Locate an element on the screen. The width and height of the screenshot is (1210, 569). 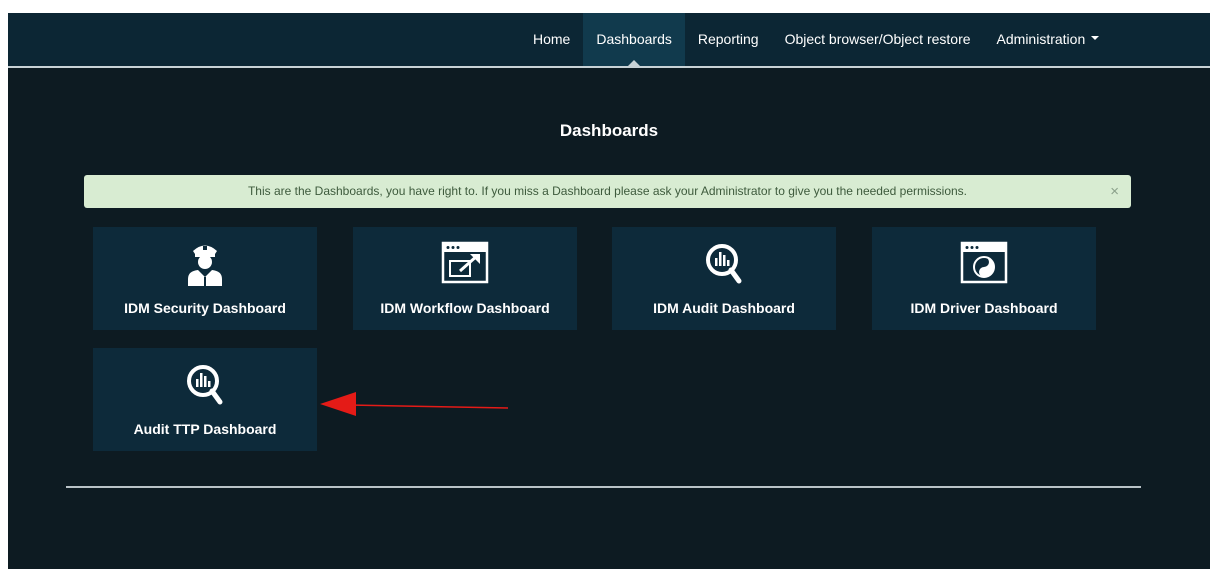
tile-label: IDM Security Dashboard is located at coordinates (205, 308).